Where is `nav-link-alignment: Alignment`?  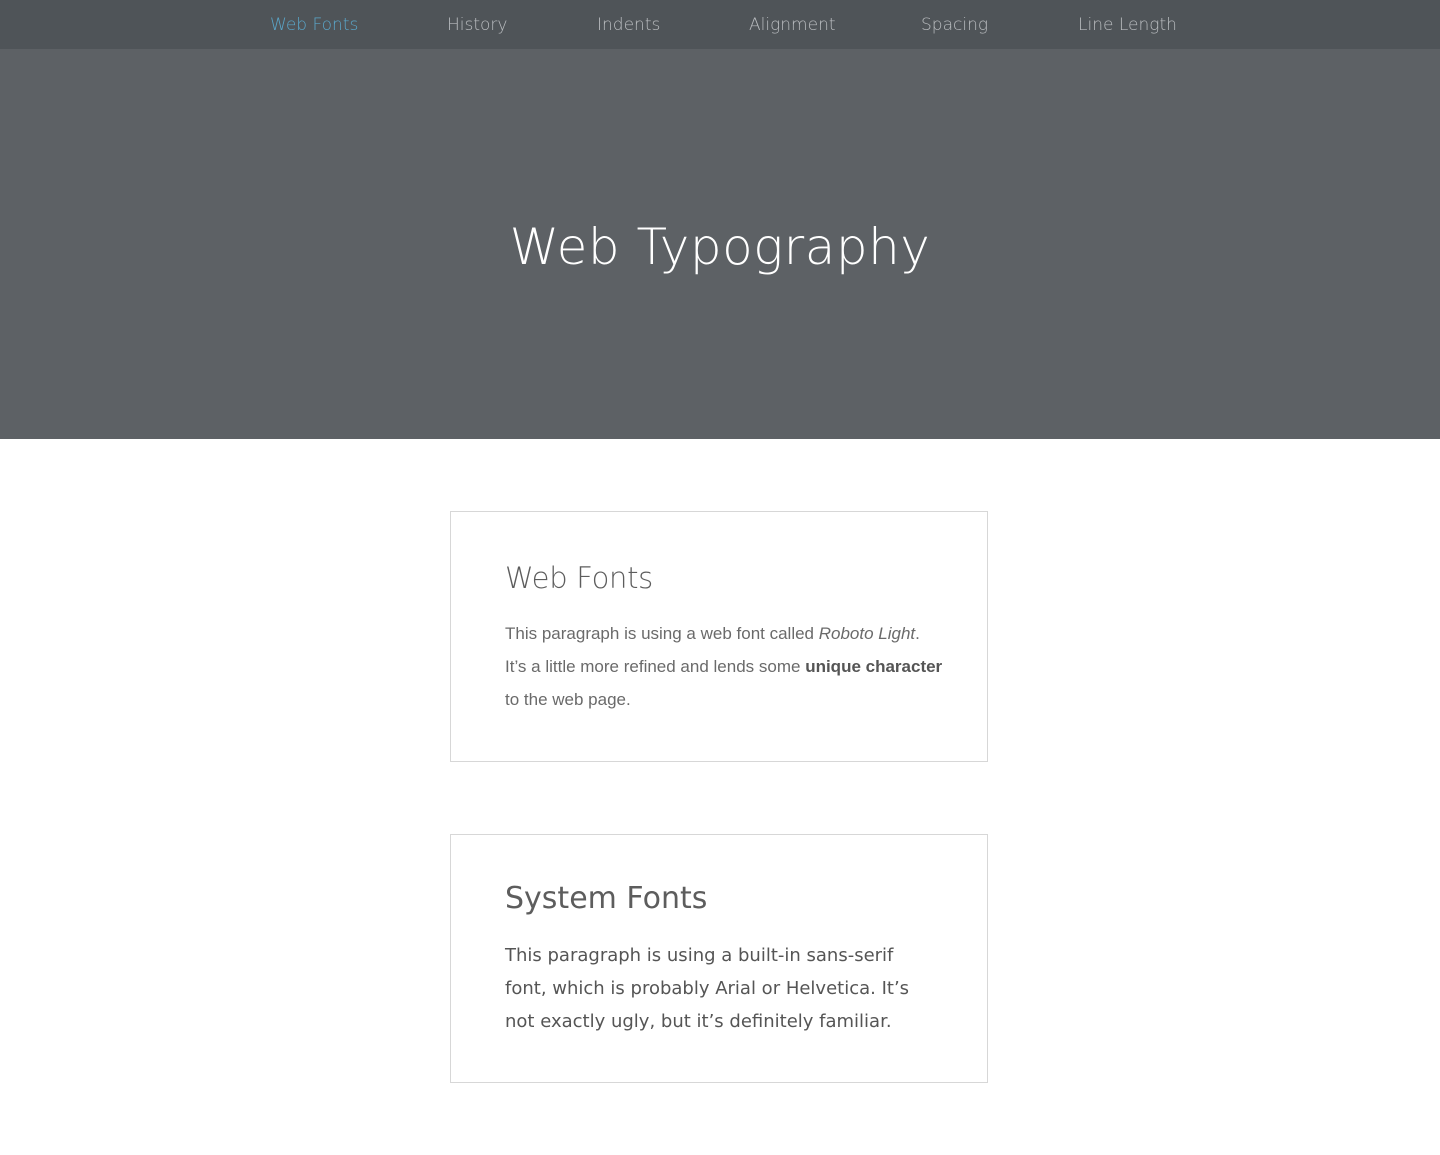 nav-link-alignment: Alignment is located at coordinates (792, 25).